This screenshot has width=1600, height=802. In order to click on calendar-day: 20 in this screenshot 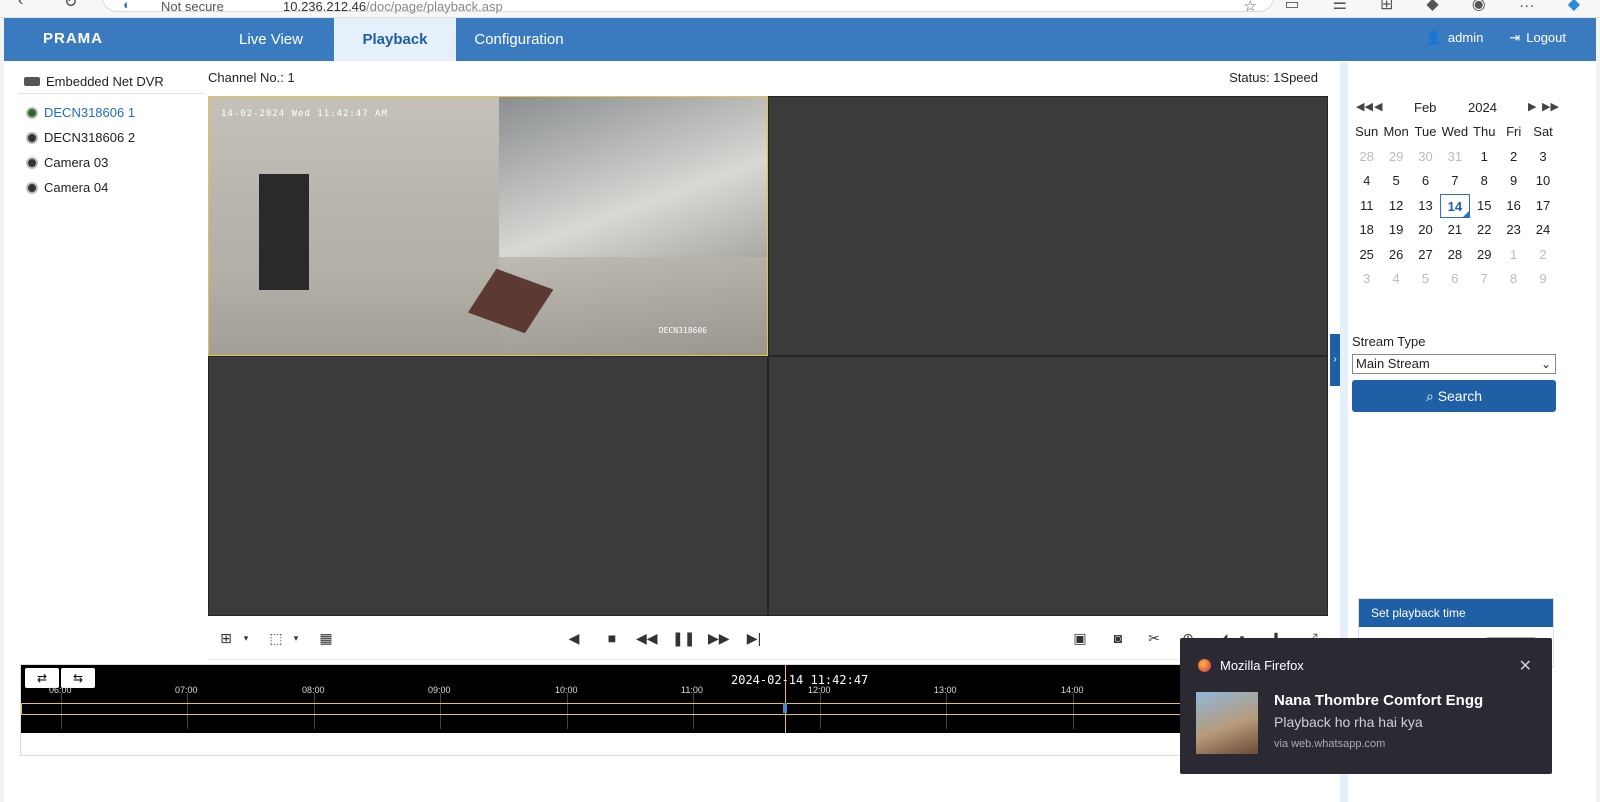, I will do `click(1425, 230)`.